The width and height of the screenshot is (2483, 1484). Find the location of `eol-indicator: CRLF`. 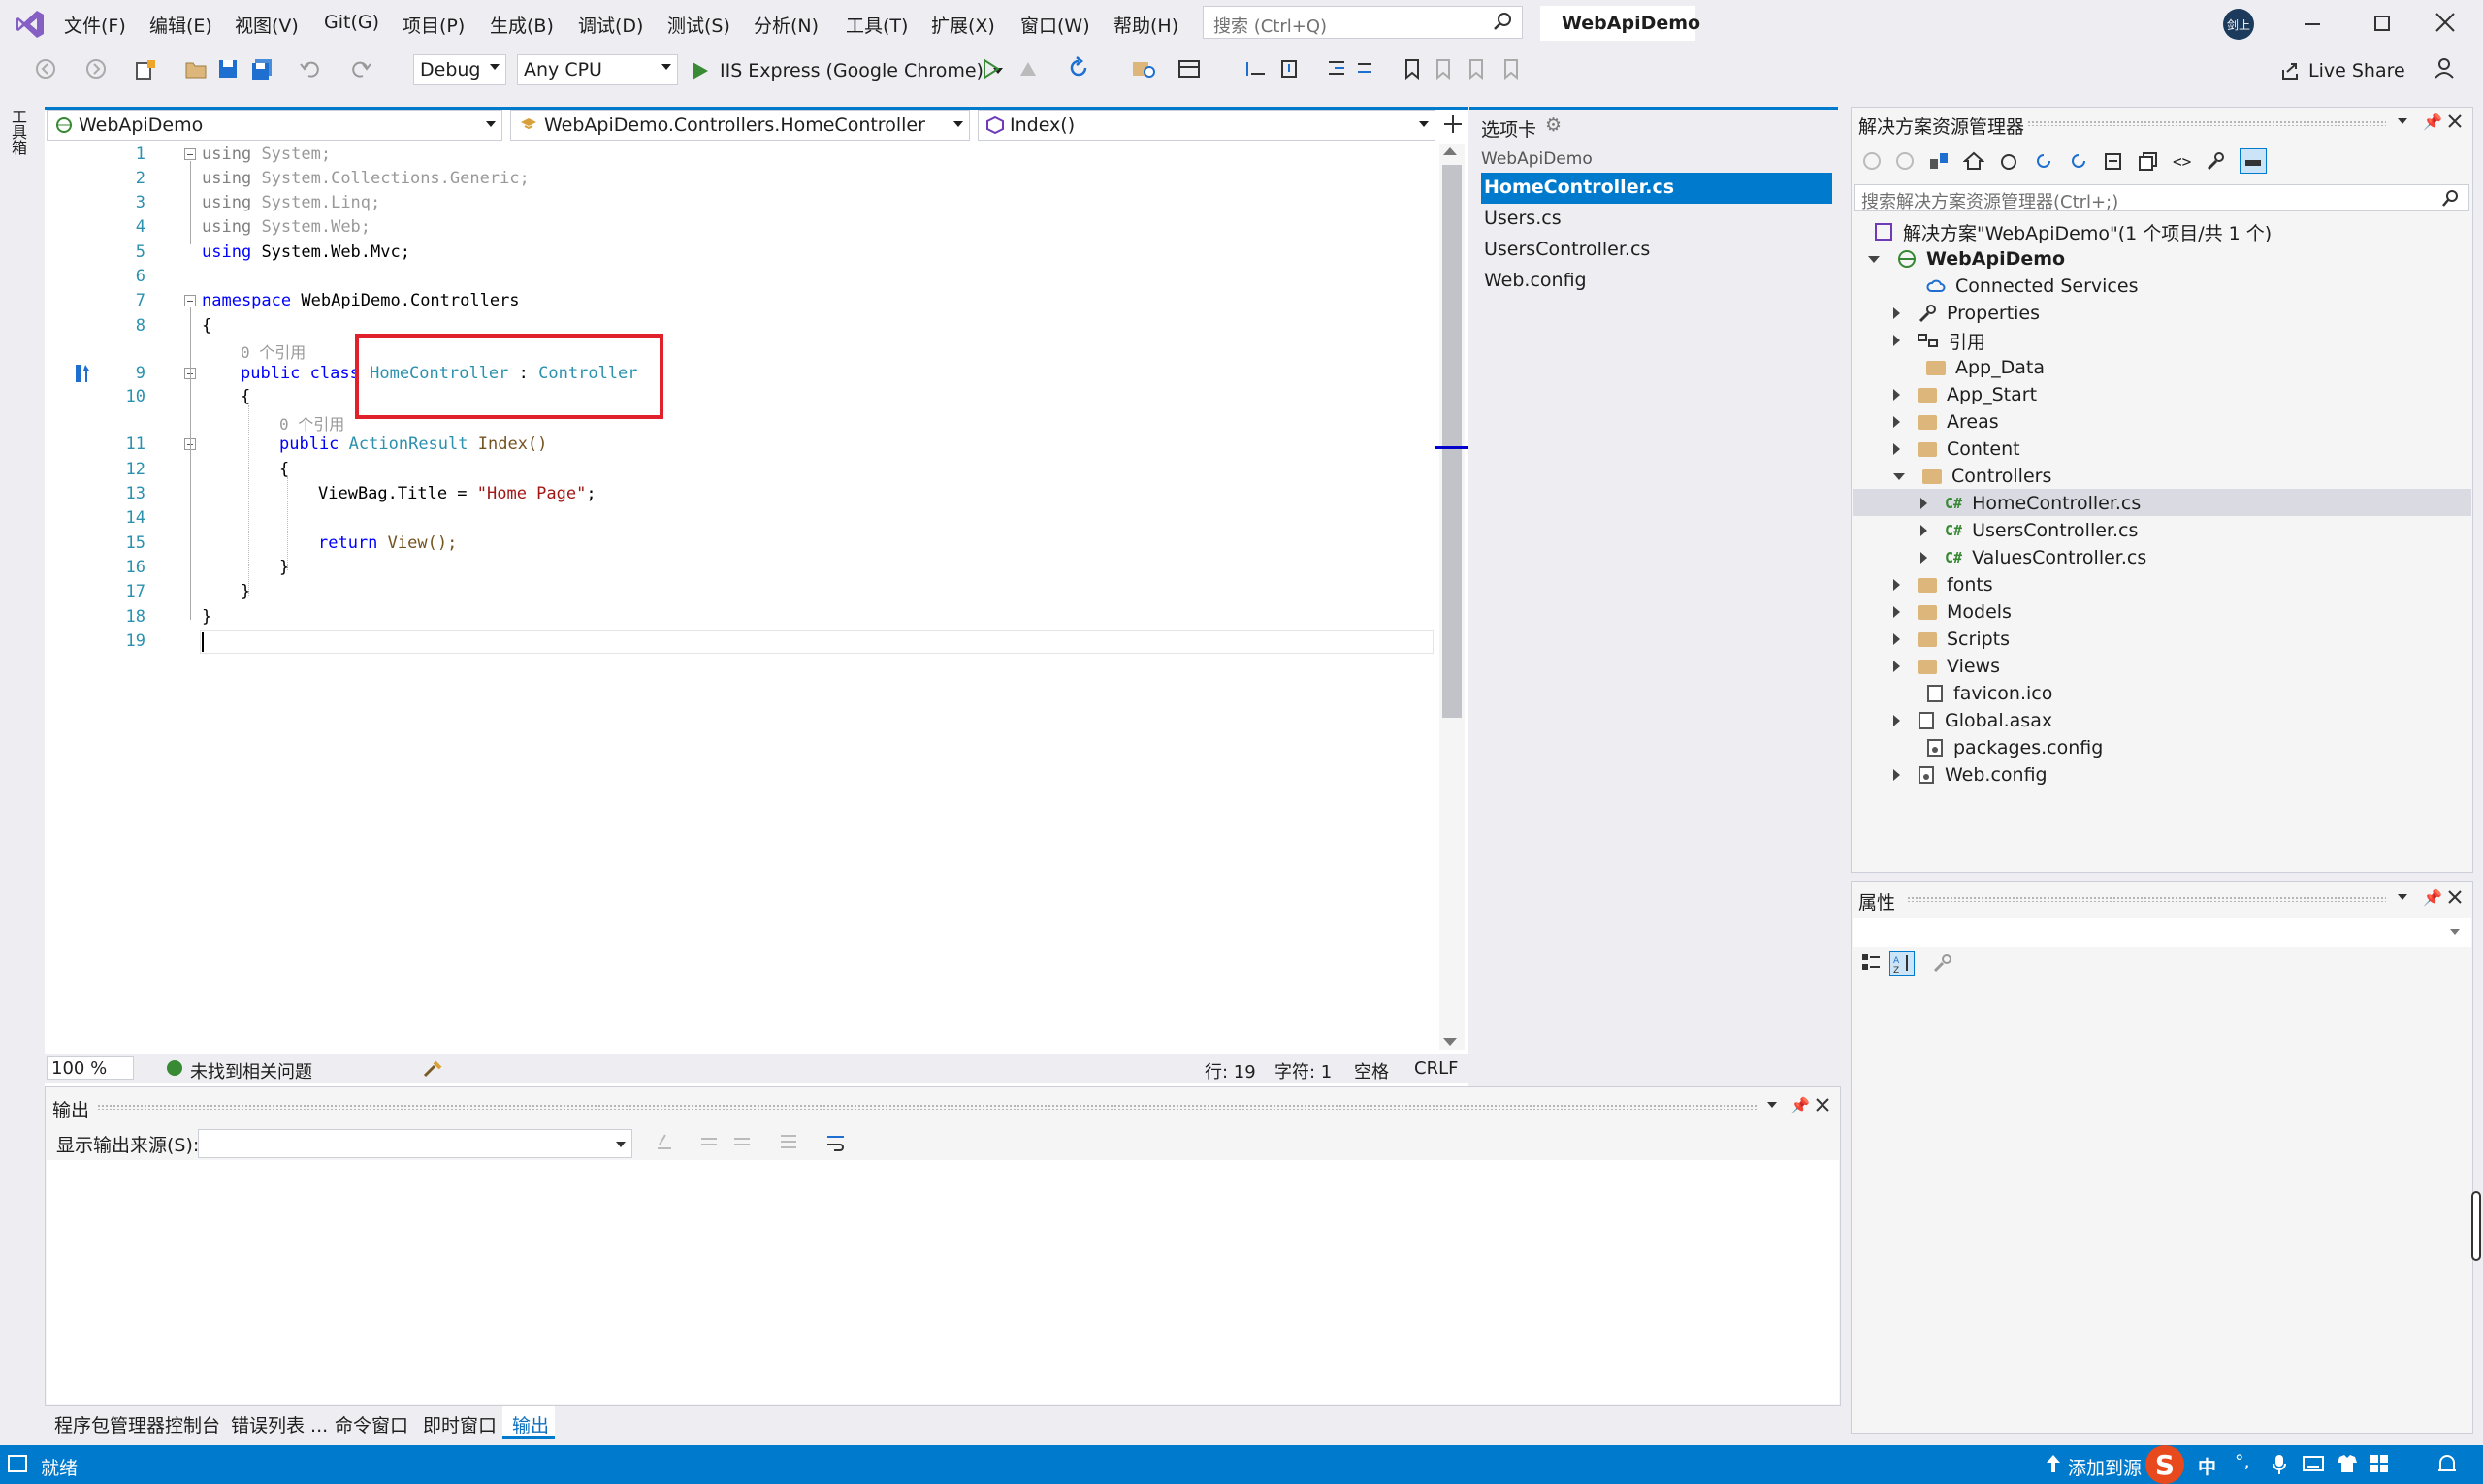

eol-indicator: CRLF is located at coordinates (1436, 1068).